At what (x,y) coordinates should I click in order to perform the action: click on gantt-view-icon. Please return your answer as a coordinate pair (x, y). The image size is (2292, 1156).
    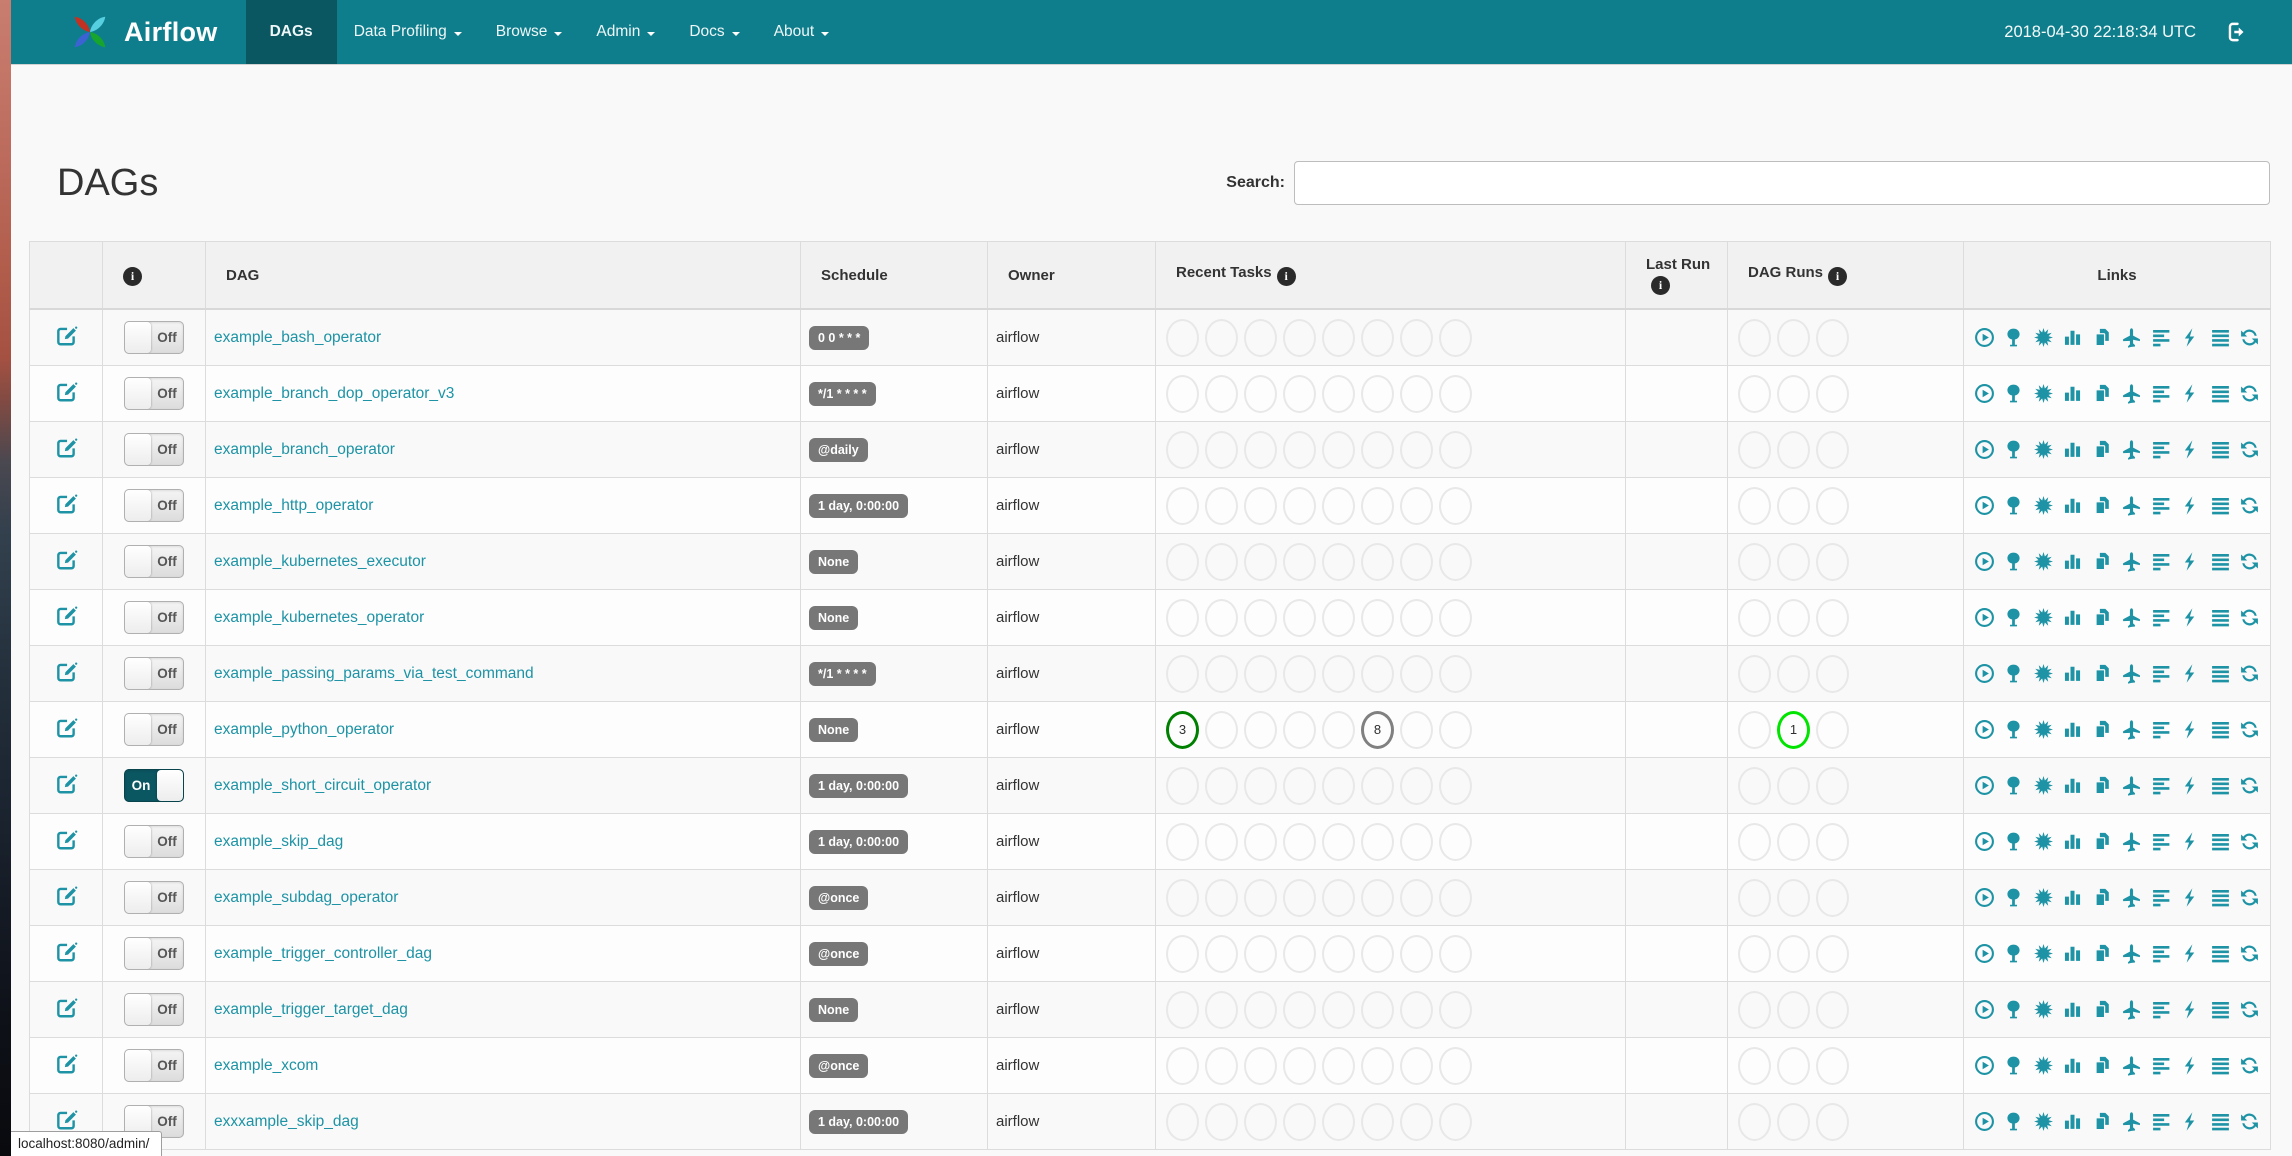
    Looking at the image, I should click on (2161, 393).